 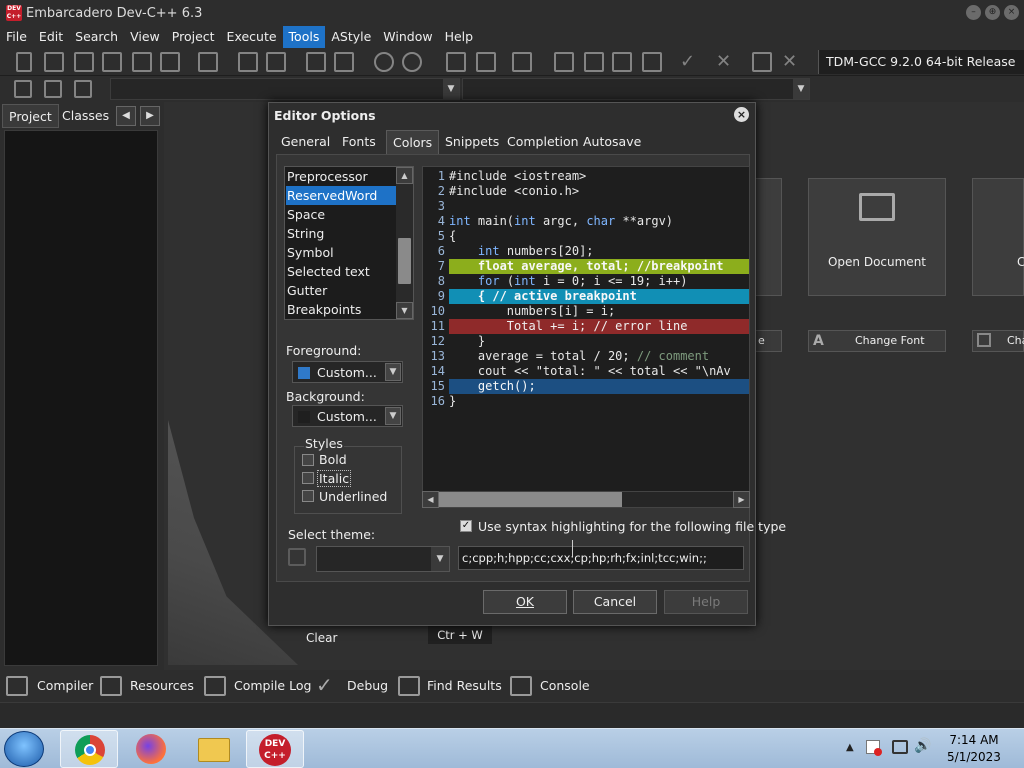 I want to click on replace-icon, so click(x=276, y=62).